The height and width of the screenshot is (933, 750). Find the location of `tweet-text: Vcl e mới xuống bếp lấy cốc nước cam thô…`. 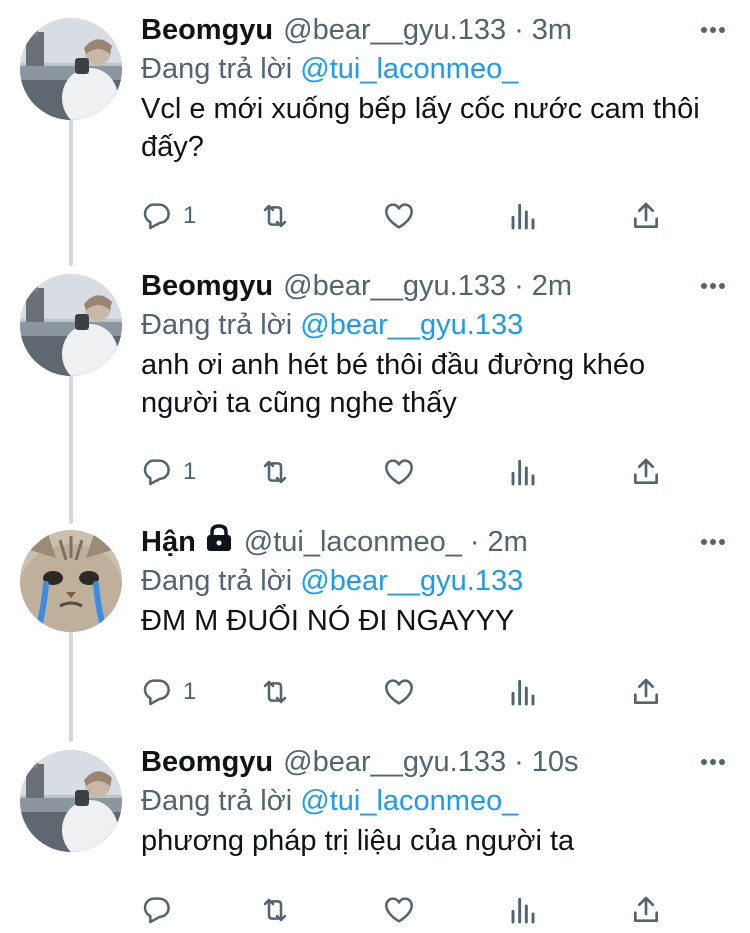

tweet-text: Vcl e mới xuống bếp lấy cốc nước cam thô… is located at coordinates (420, 128).